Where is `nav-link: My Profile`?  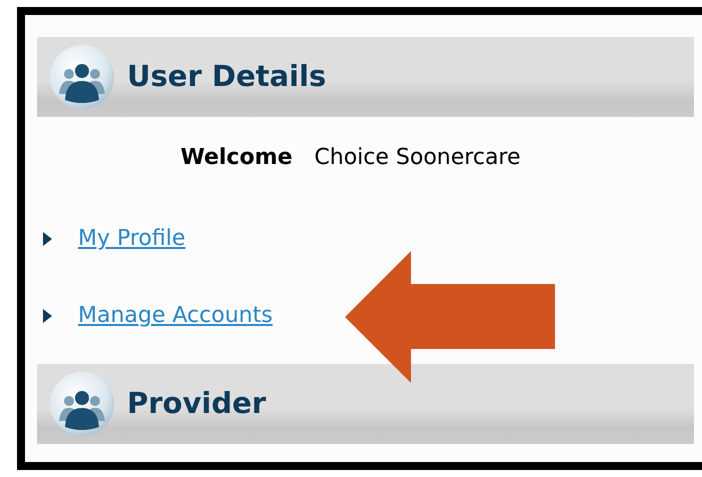 nav-link: My Profile is located at coordinates (132, 238).